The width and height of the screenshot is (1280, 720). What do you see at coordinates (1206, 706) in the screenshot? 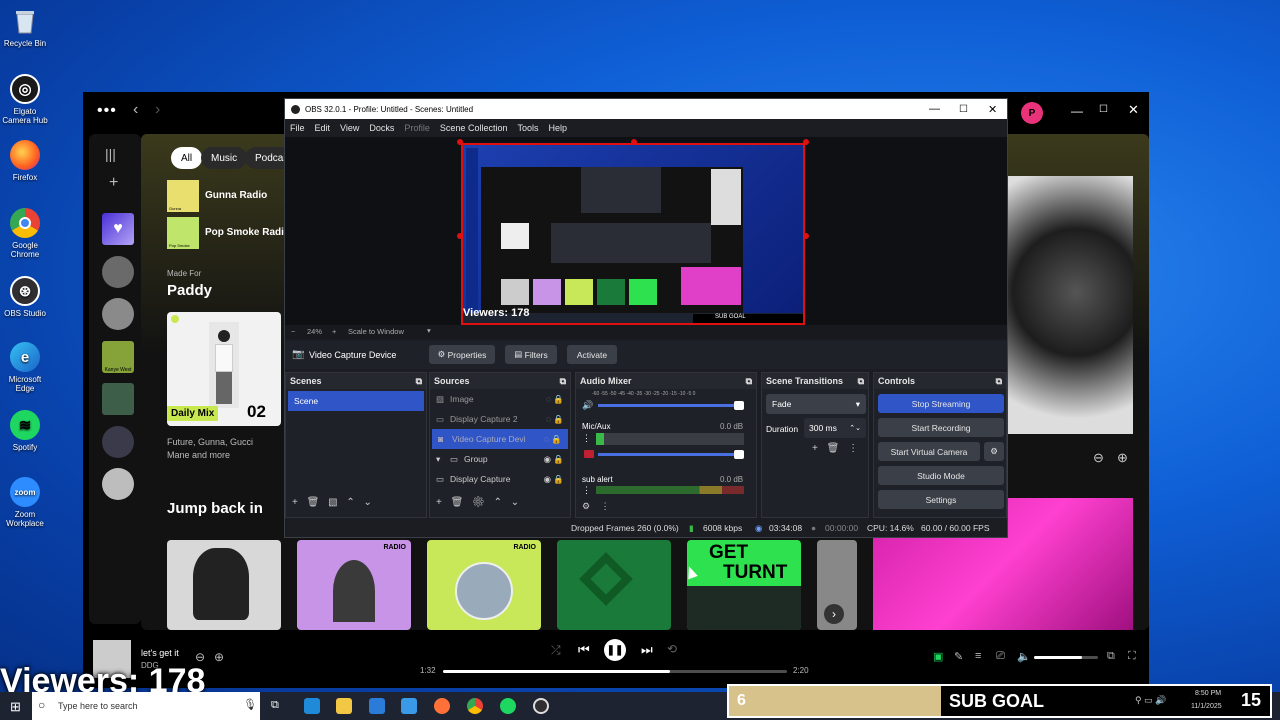
I see `clock-date: 11/1/2025` at bounding box center [1206, 706].